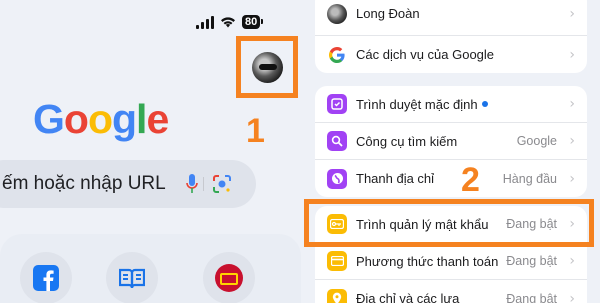 This screenshot has height=303, width=600. What do you see at coordinates (84, 183) in the screenshot?
I see `search-placeholder: ếm hoặc nhập URL` at bounding box center [84, 183].